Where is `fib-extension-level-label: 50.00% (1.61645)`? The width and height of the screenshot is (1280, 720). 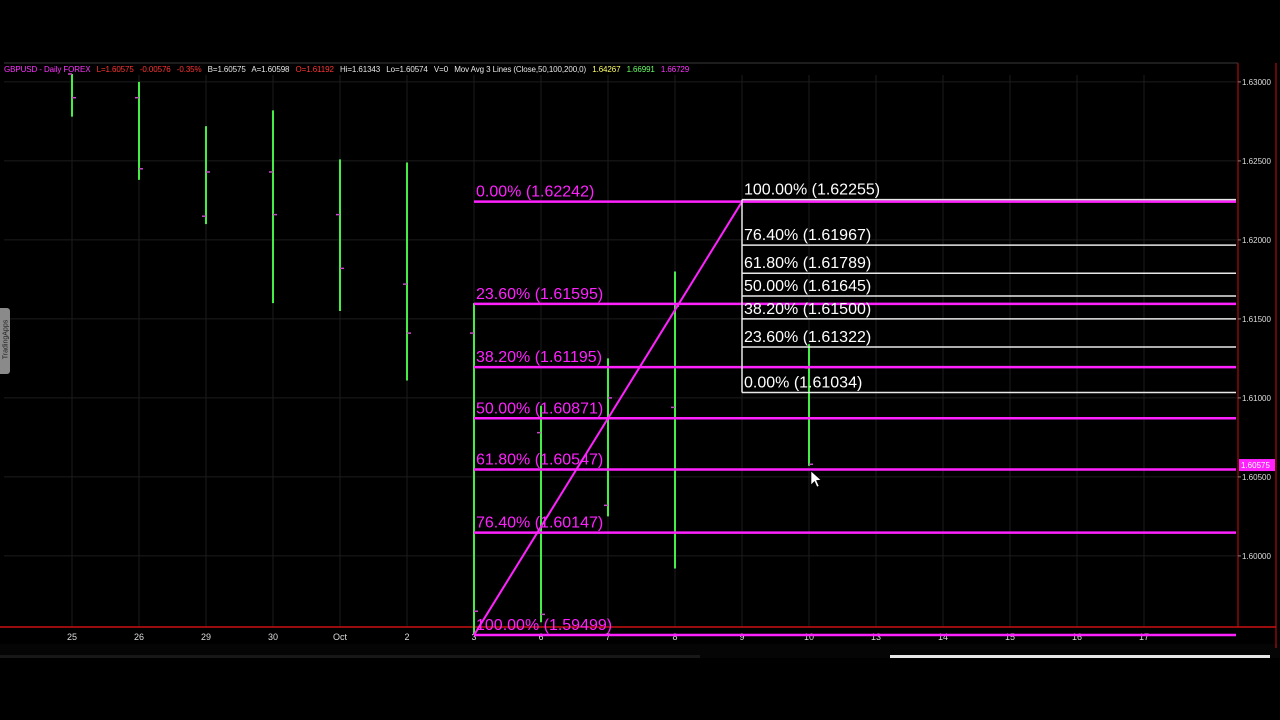
fib-extension-level-label: 50.00% (1.61645) is located at coordinates (807, 286).